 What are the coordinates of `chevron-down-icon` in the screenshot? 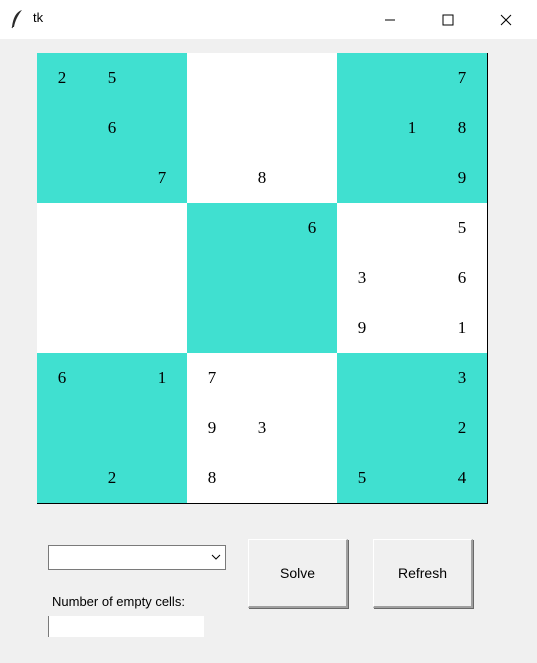 It's located at (216, 557).